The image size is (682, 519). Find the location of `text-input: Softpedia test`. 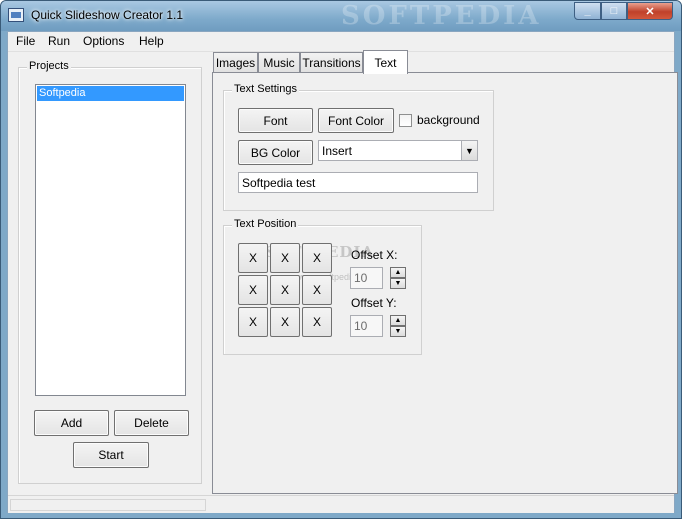

text-input: Softpedia test is located at coordinates (358, 182).